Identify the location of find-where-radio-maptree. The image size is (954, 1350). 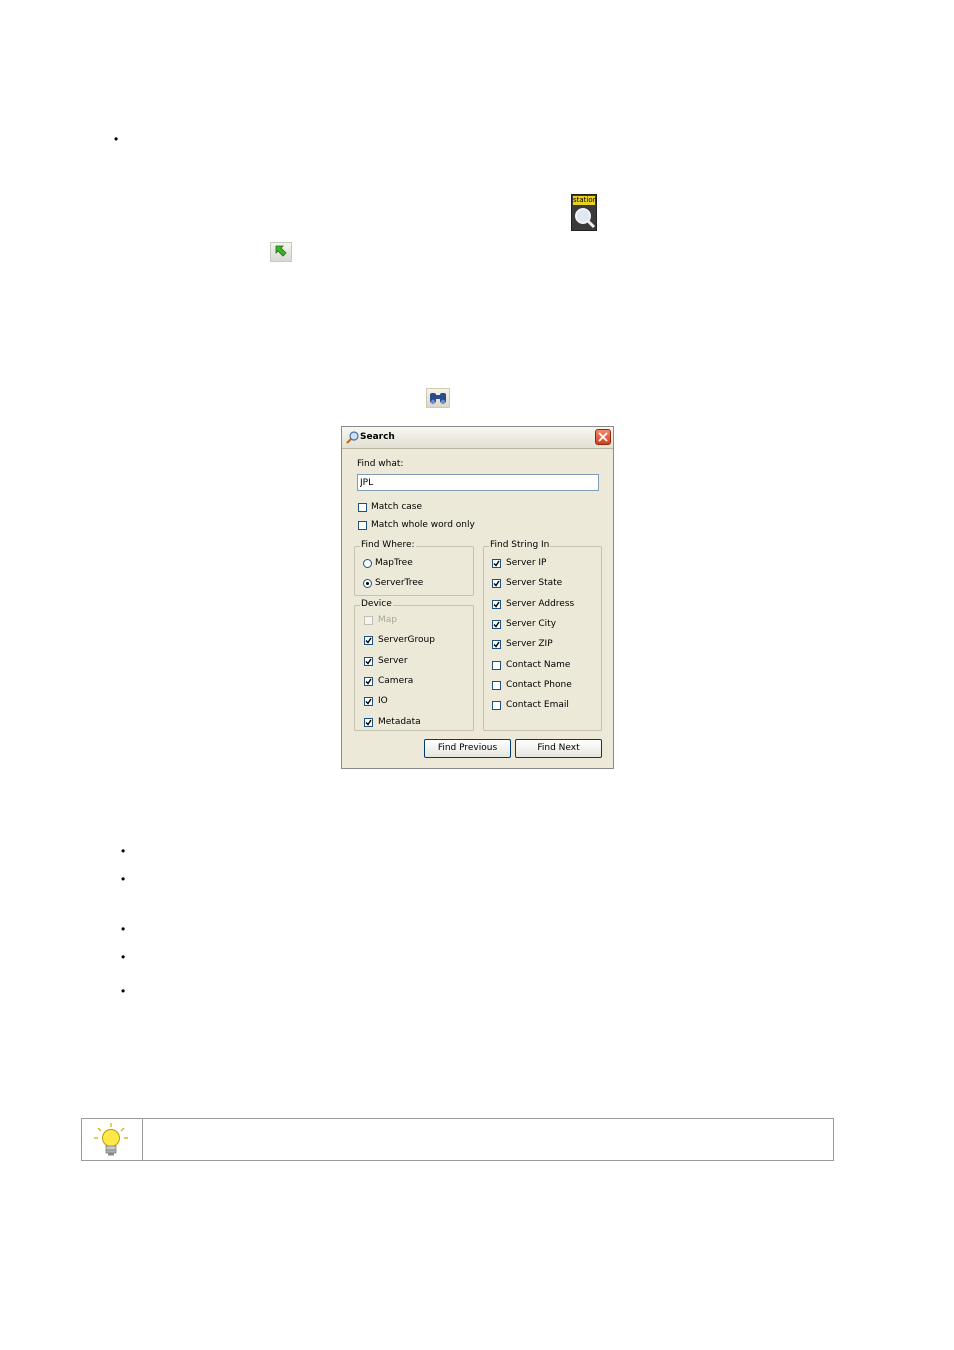
(367, 563).